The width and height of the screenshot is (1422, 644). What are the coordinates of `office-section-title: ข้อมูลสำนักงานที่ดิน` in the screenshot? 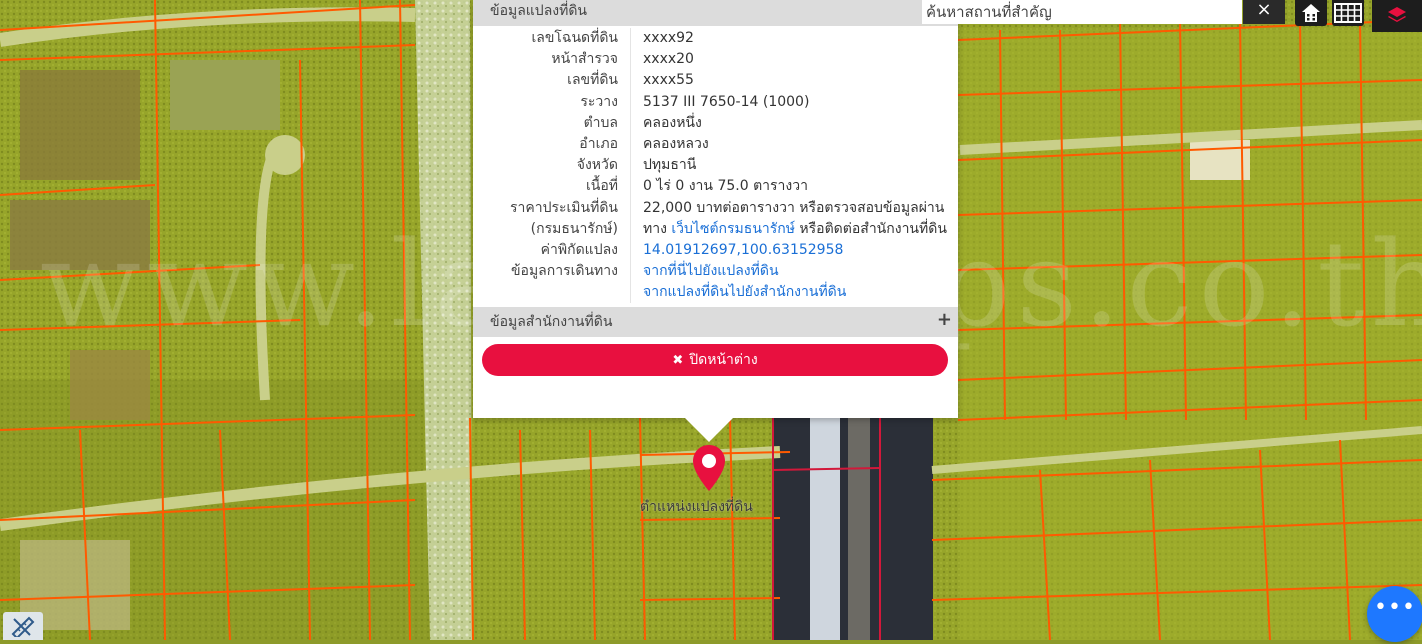 It's located at (551, 322).